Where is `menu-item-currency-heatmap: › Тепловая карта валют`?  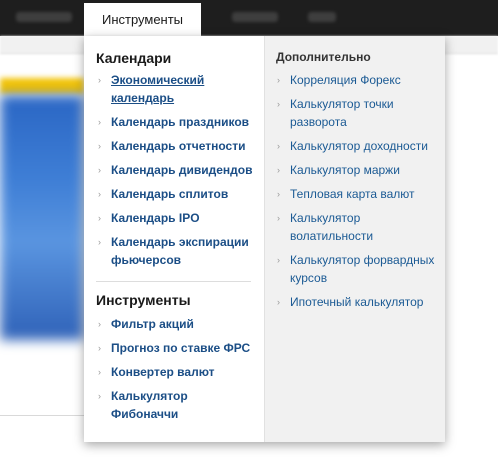 menu-item-currency-heatmap: › Тепловая карта валют is located at coordinates (359, 194).